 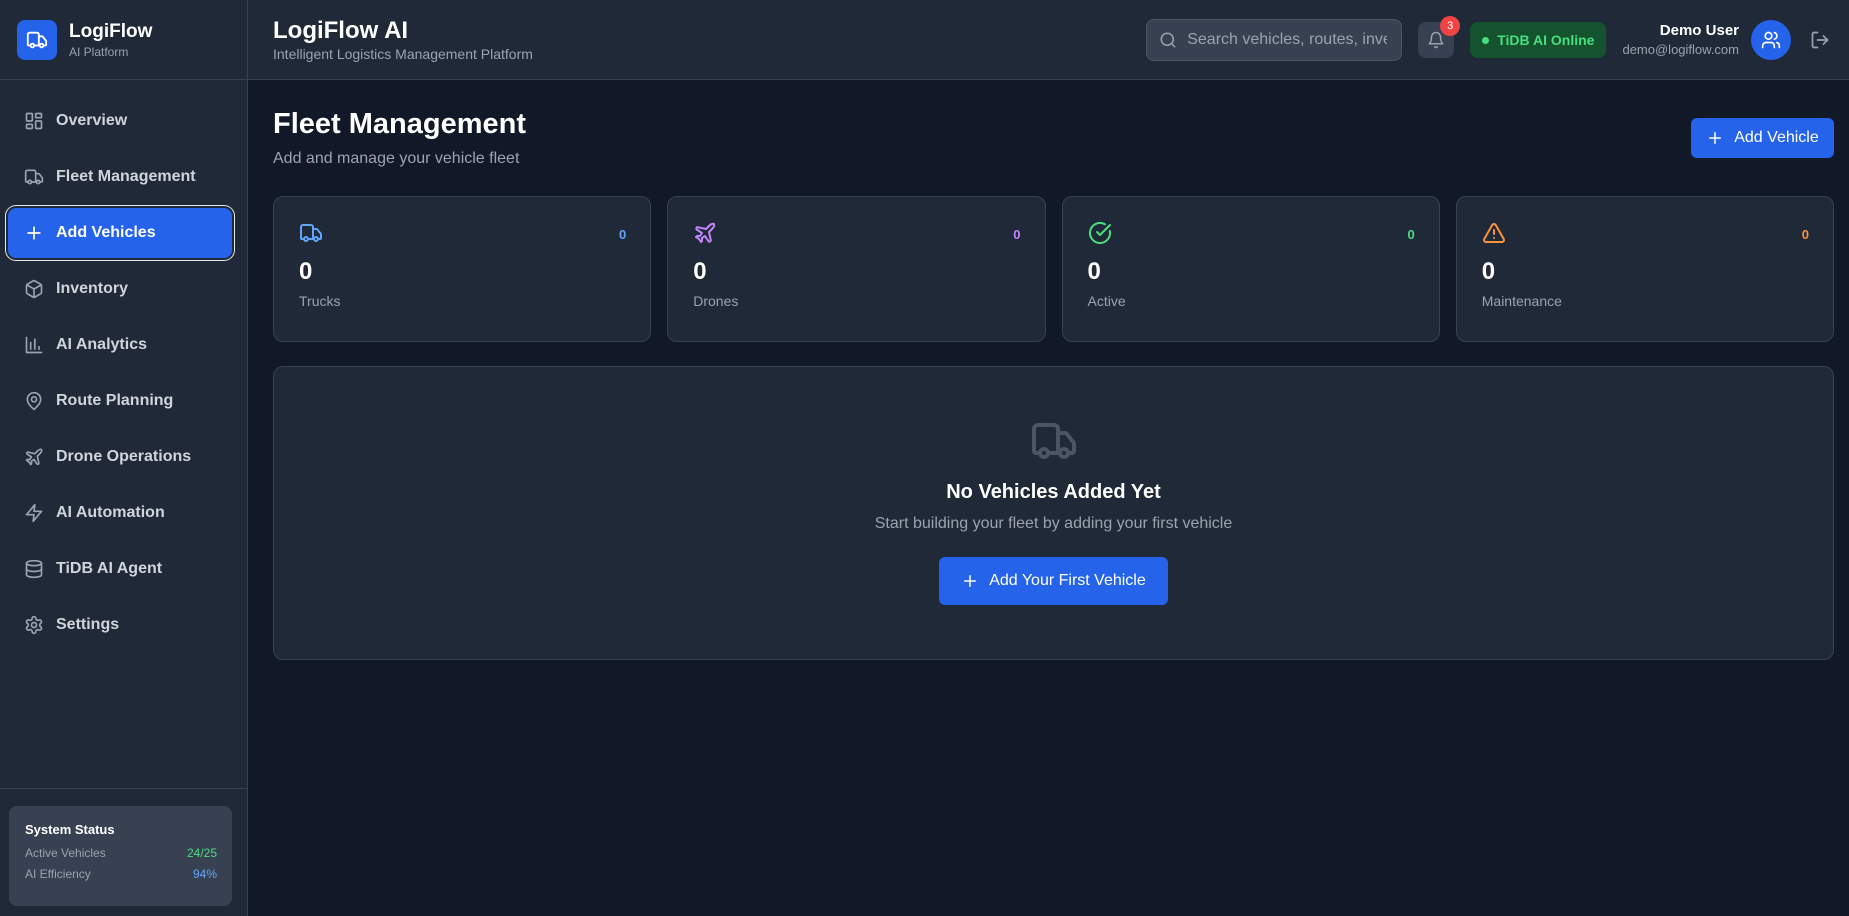 What do you see at coordinates (1053, 492) in the screenshot?
I see `empty-state-title: No Vehicles Added Yet` at bounding box center [1053, 492].